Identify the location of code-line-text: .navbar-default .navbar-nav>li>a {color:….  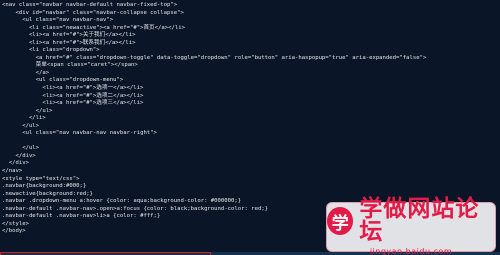
(81, 216).